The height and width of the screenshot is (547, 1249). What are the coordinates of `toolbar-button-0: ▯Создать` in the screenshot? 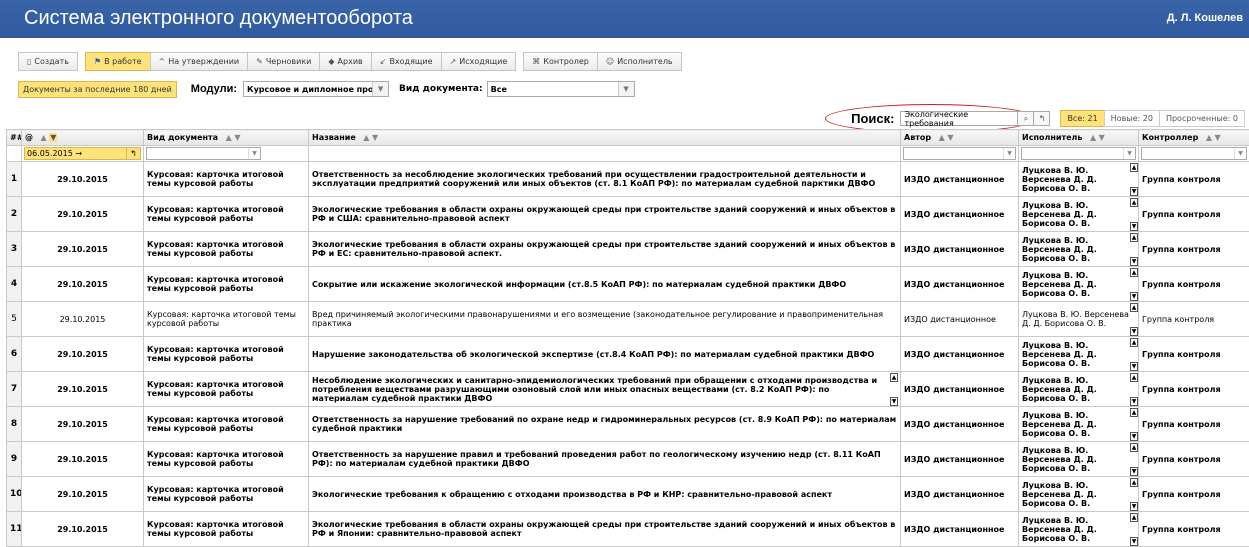 It's located at (48, 61).